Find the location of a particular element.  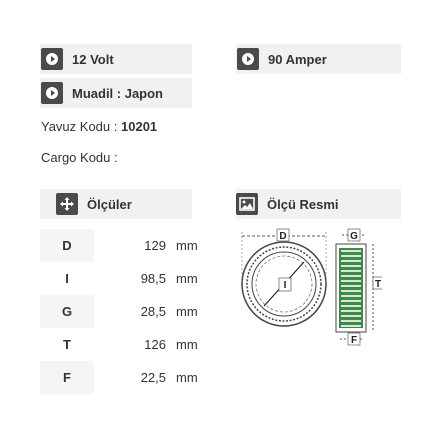

measurement-value: 98,5 is located at coordinates (153, 278).